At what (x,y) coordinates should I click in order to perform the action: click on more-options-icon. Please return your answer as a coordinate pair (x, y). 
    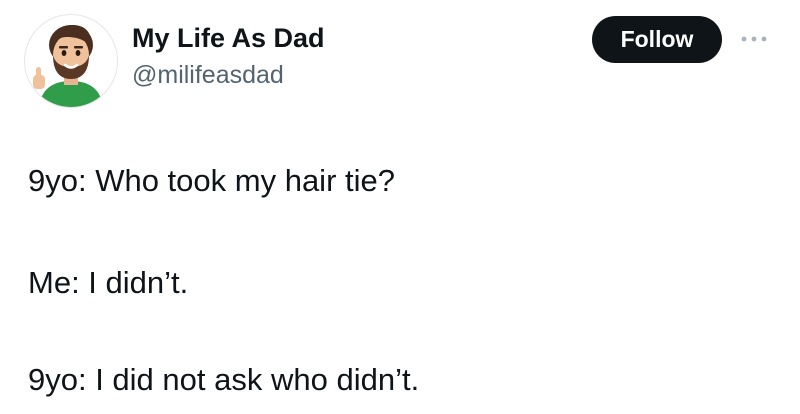
    Looking at the image, I should click on (754, 39).